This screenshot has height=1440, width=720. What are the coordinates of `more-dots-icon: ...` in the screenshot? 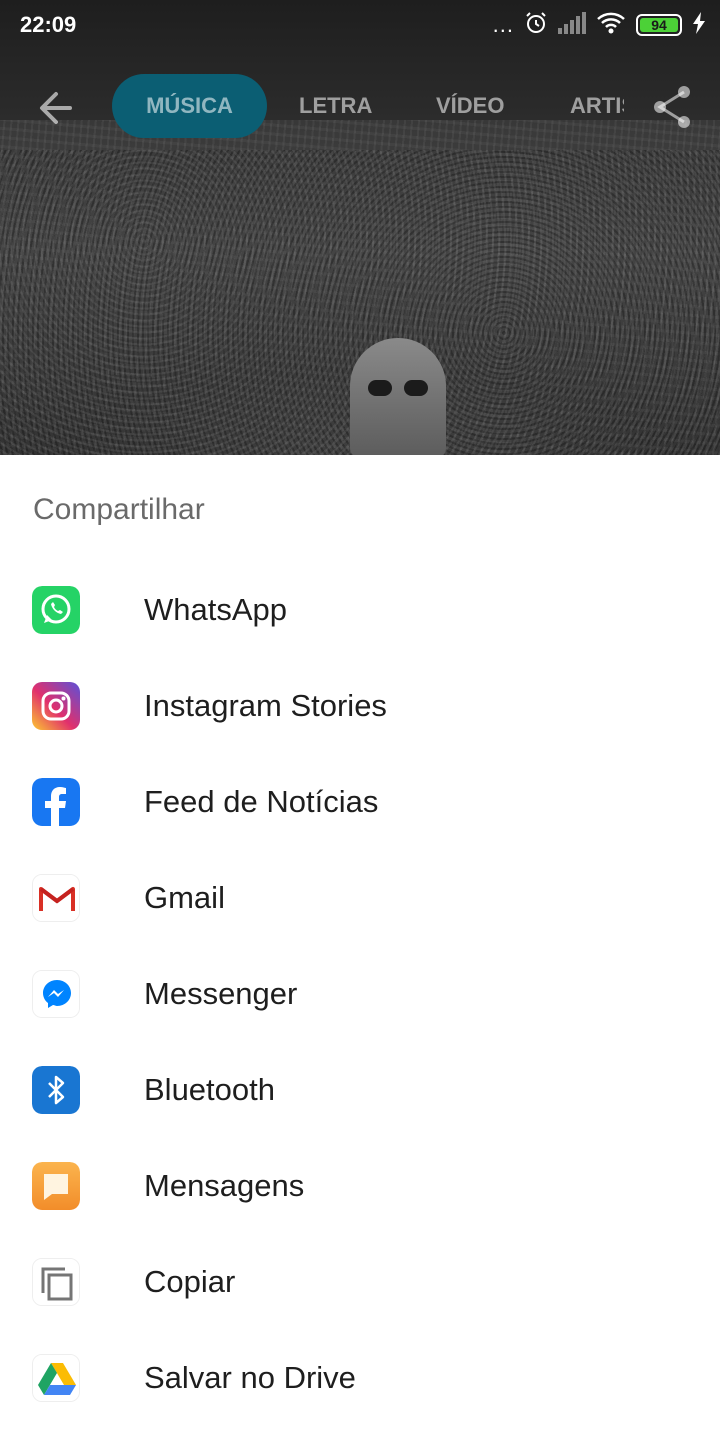 It's located at (503, 24).